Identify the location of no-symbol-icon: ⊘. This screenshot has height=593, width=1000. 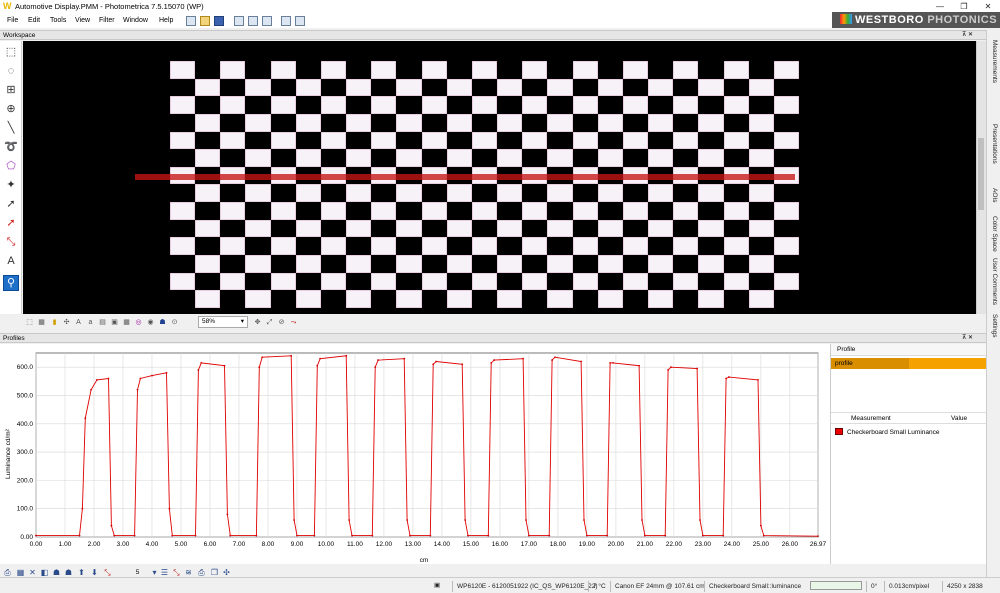
(281, 322).